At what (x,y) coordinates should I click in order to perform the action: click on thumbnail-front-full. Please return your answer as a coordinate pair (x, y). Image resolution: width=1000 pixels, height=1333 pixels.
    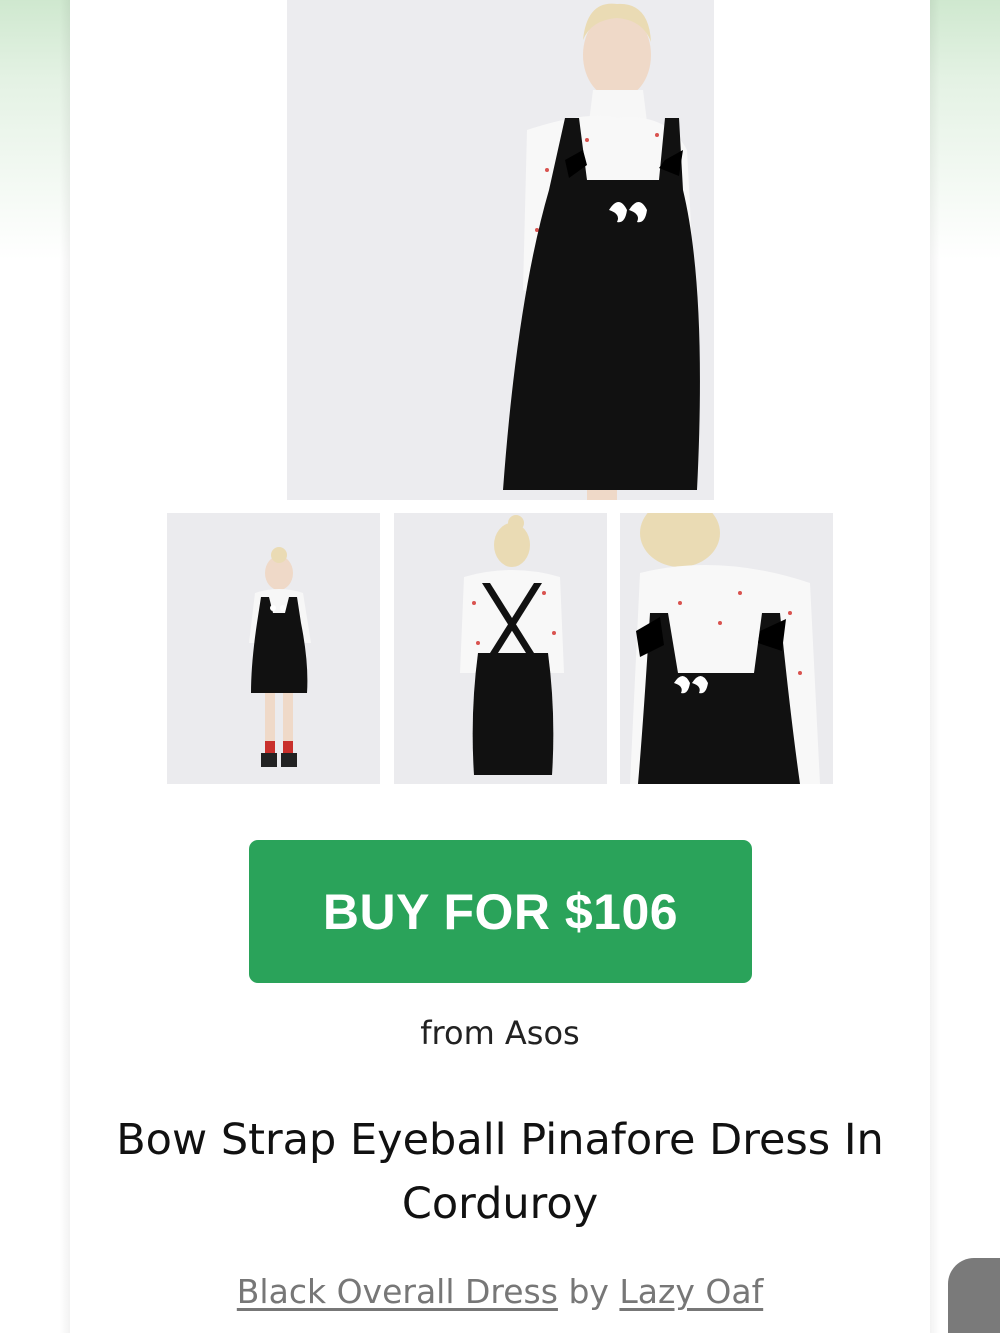
    Looking at the image, I should click on (273, 648).